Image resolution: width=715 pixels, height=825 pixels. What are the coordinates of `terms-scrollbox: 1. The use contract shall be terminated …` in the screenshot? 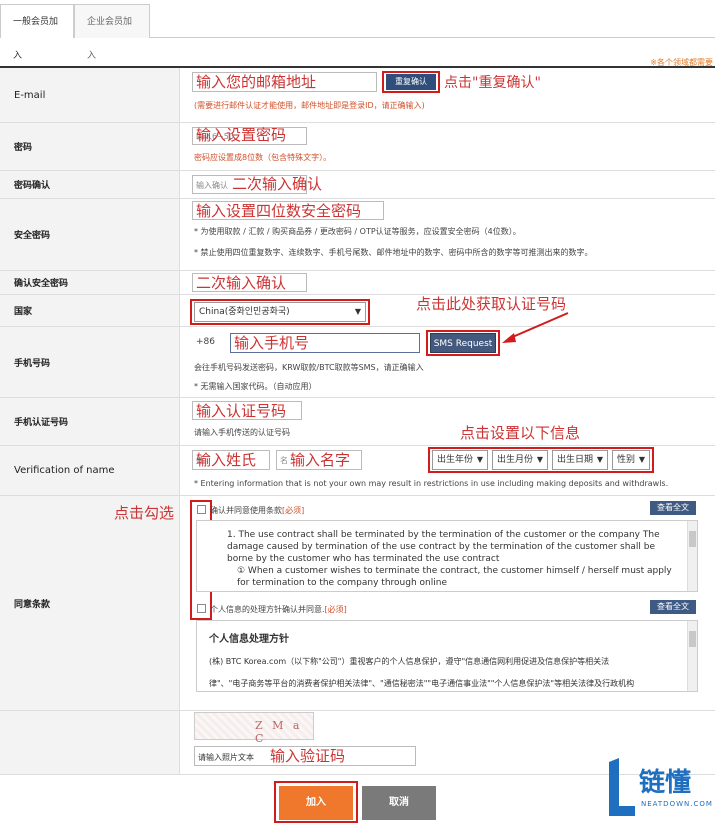 It's located at (447, 556).